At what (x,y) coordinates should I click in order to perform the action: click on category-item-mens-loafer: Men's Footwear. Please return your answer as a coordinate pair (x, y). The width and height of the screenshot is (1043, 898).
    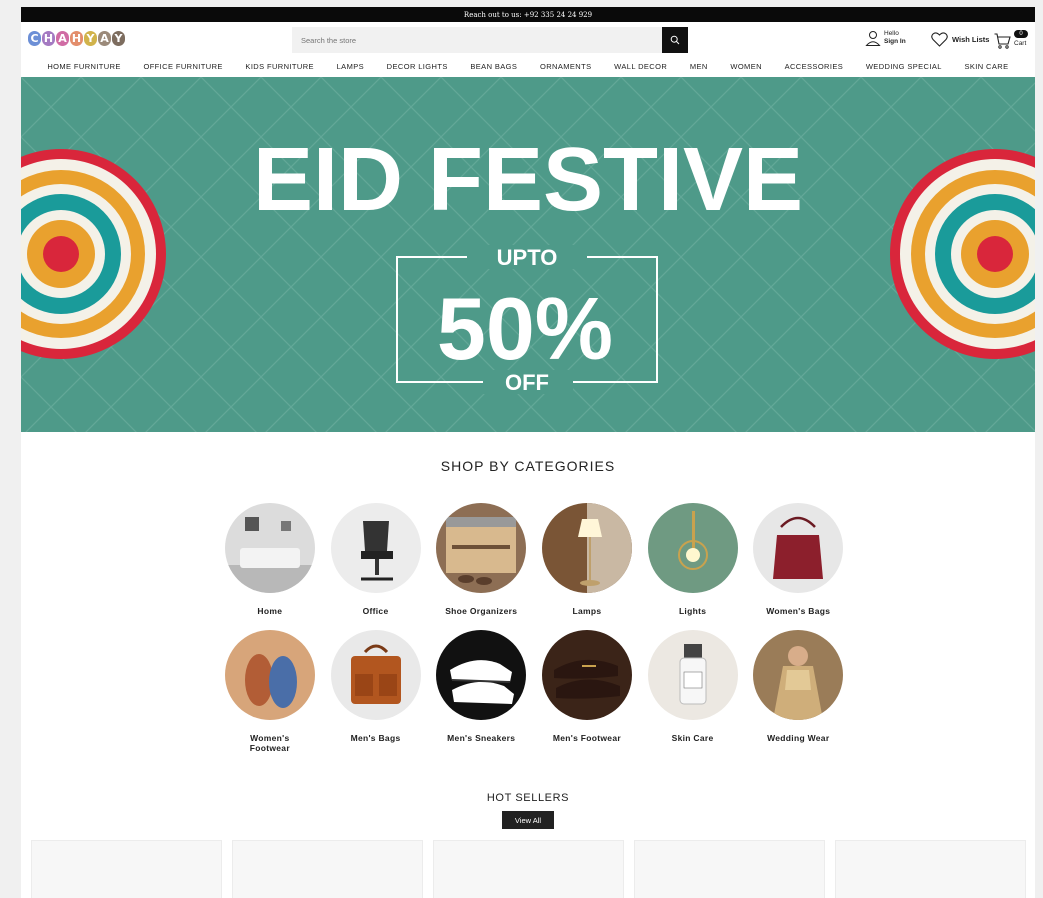
    Looking at the image, I should click on (587, 695).